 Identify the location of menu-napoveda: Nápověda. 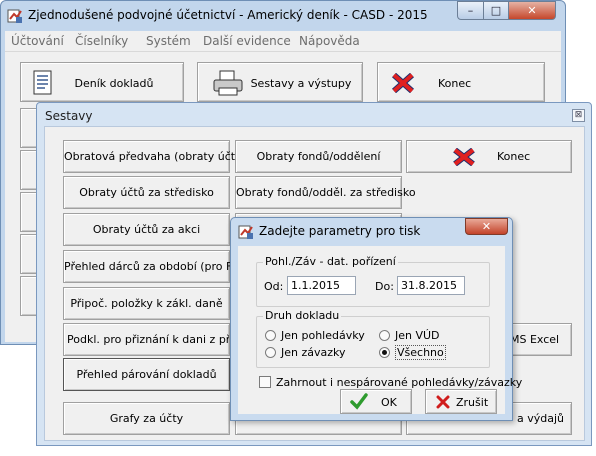
(329, 41).